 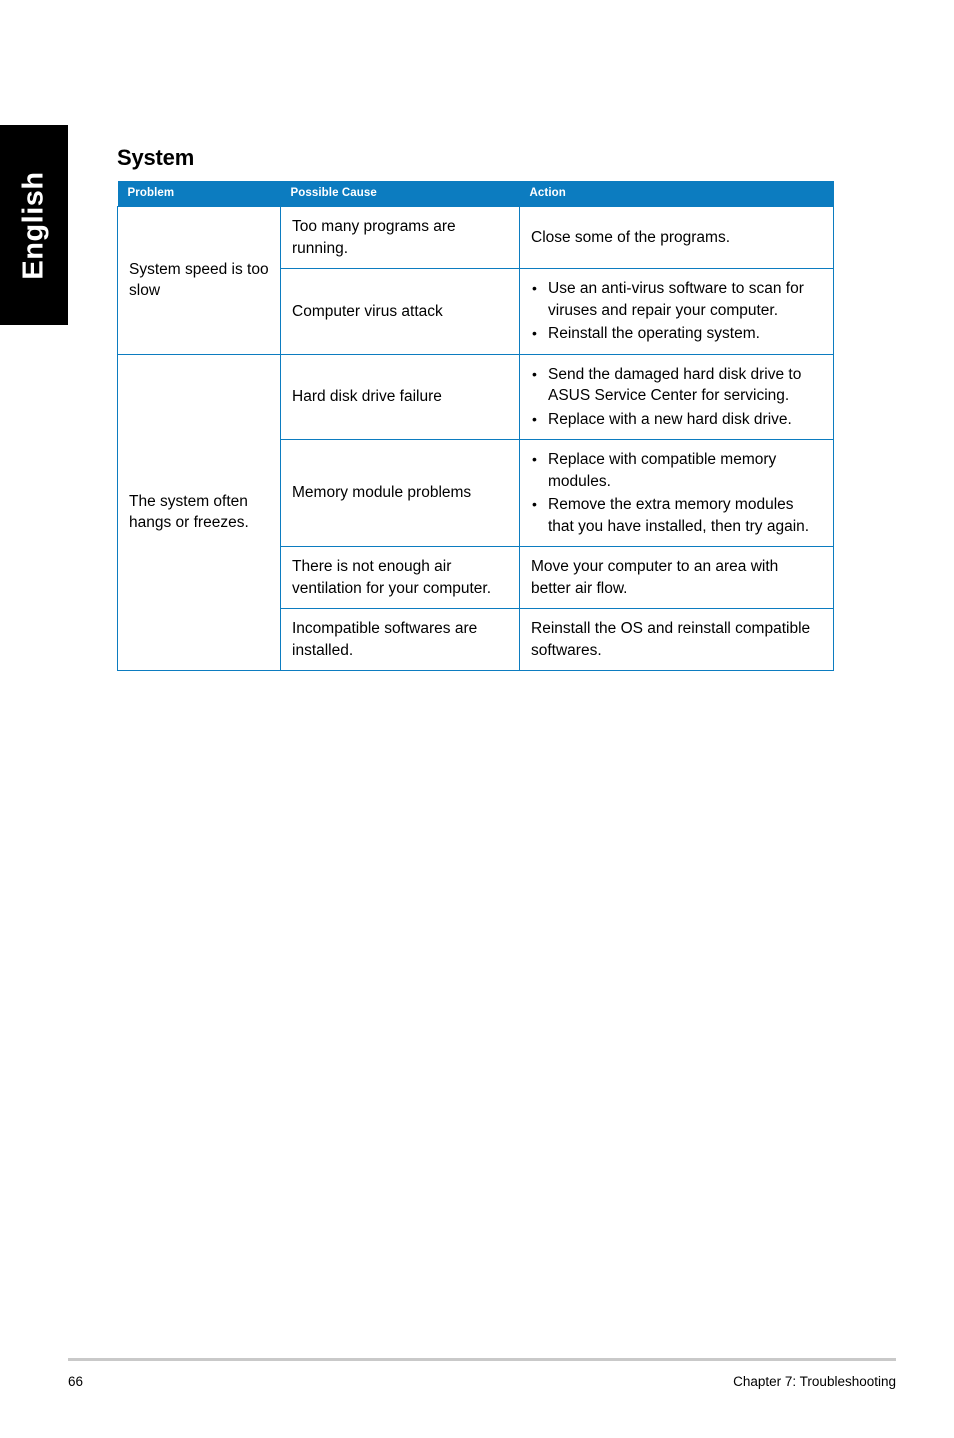 I want to click on footer-divider, so click(x=482, y=1359).